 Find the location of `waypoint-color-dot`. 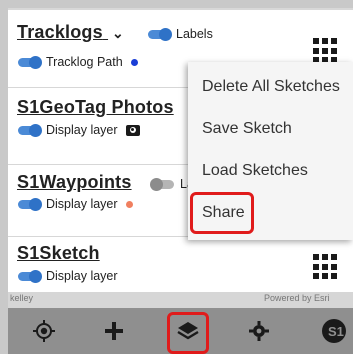

waypoint-color-dot is located at coordinates (129, 204).